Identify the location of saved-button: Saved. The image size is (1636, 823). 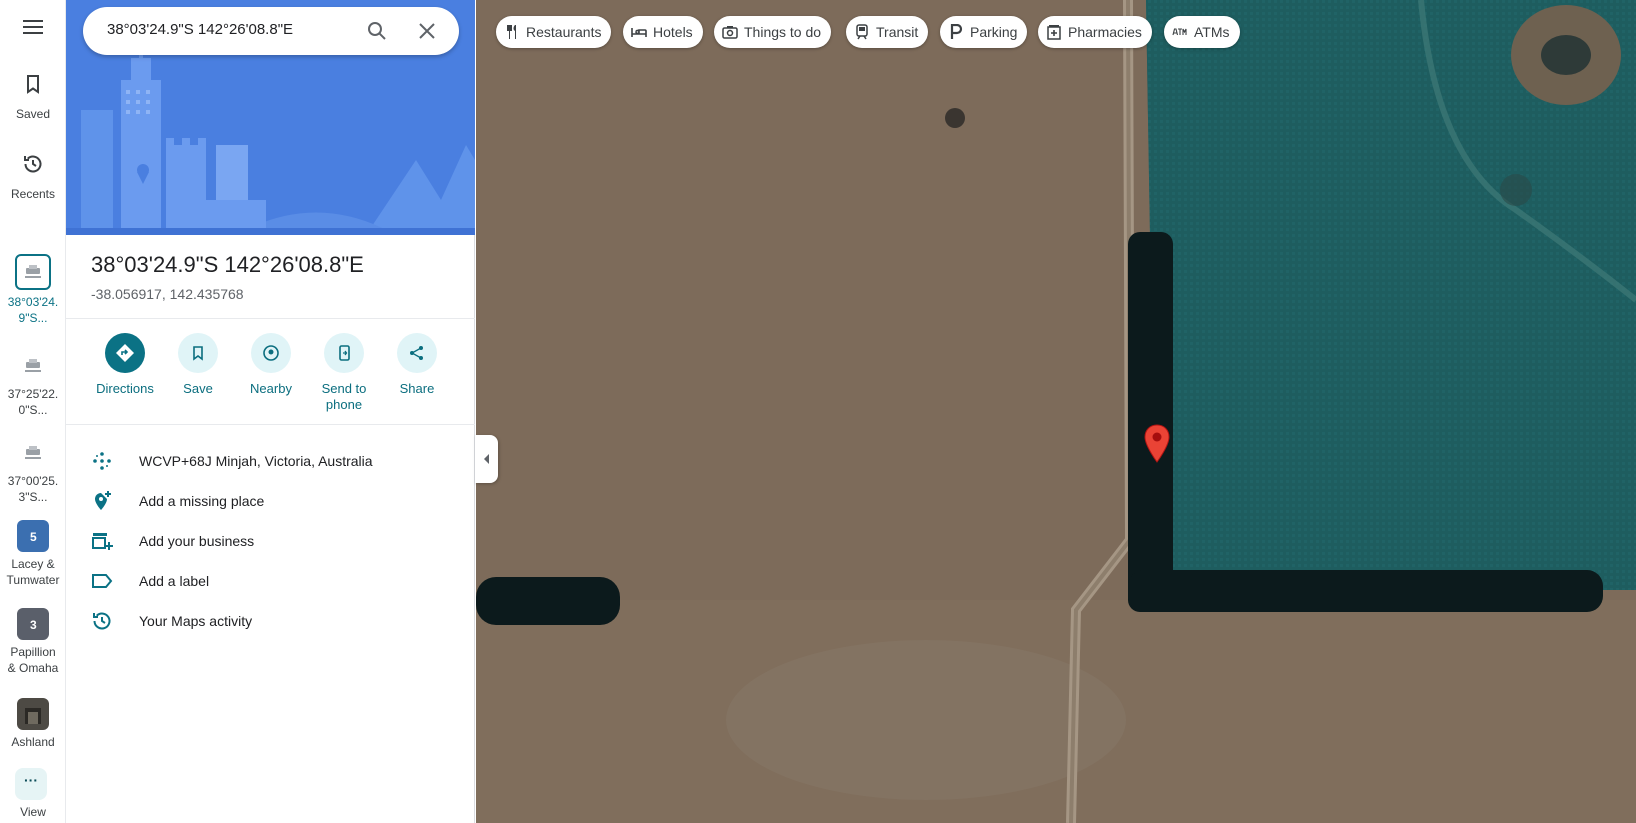
(33, 97).